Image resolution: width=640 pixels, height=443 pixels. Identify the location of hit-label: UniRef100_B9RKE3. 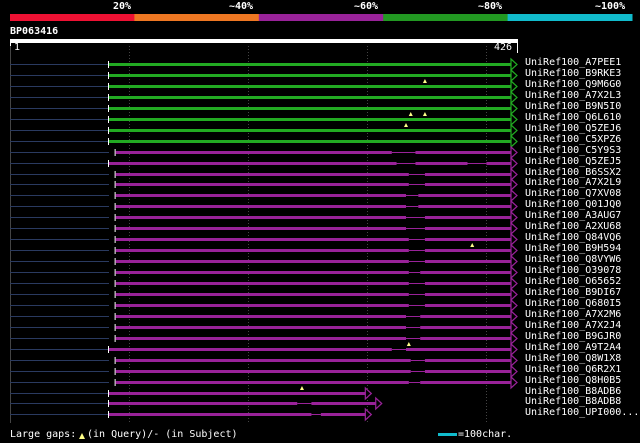
(573, 74).